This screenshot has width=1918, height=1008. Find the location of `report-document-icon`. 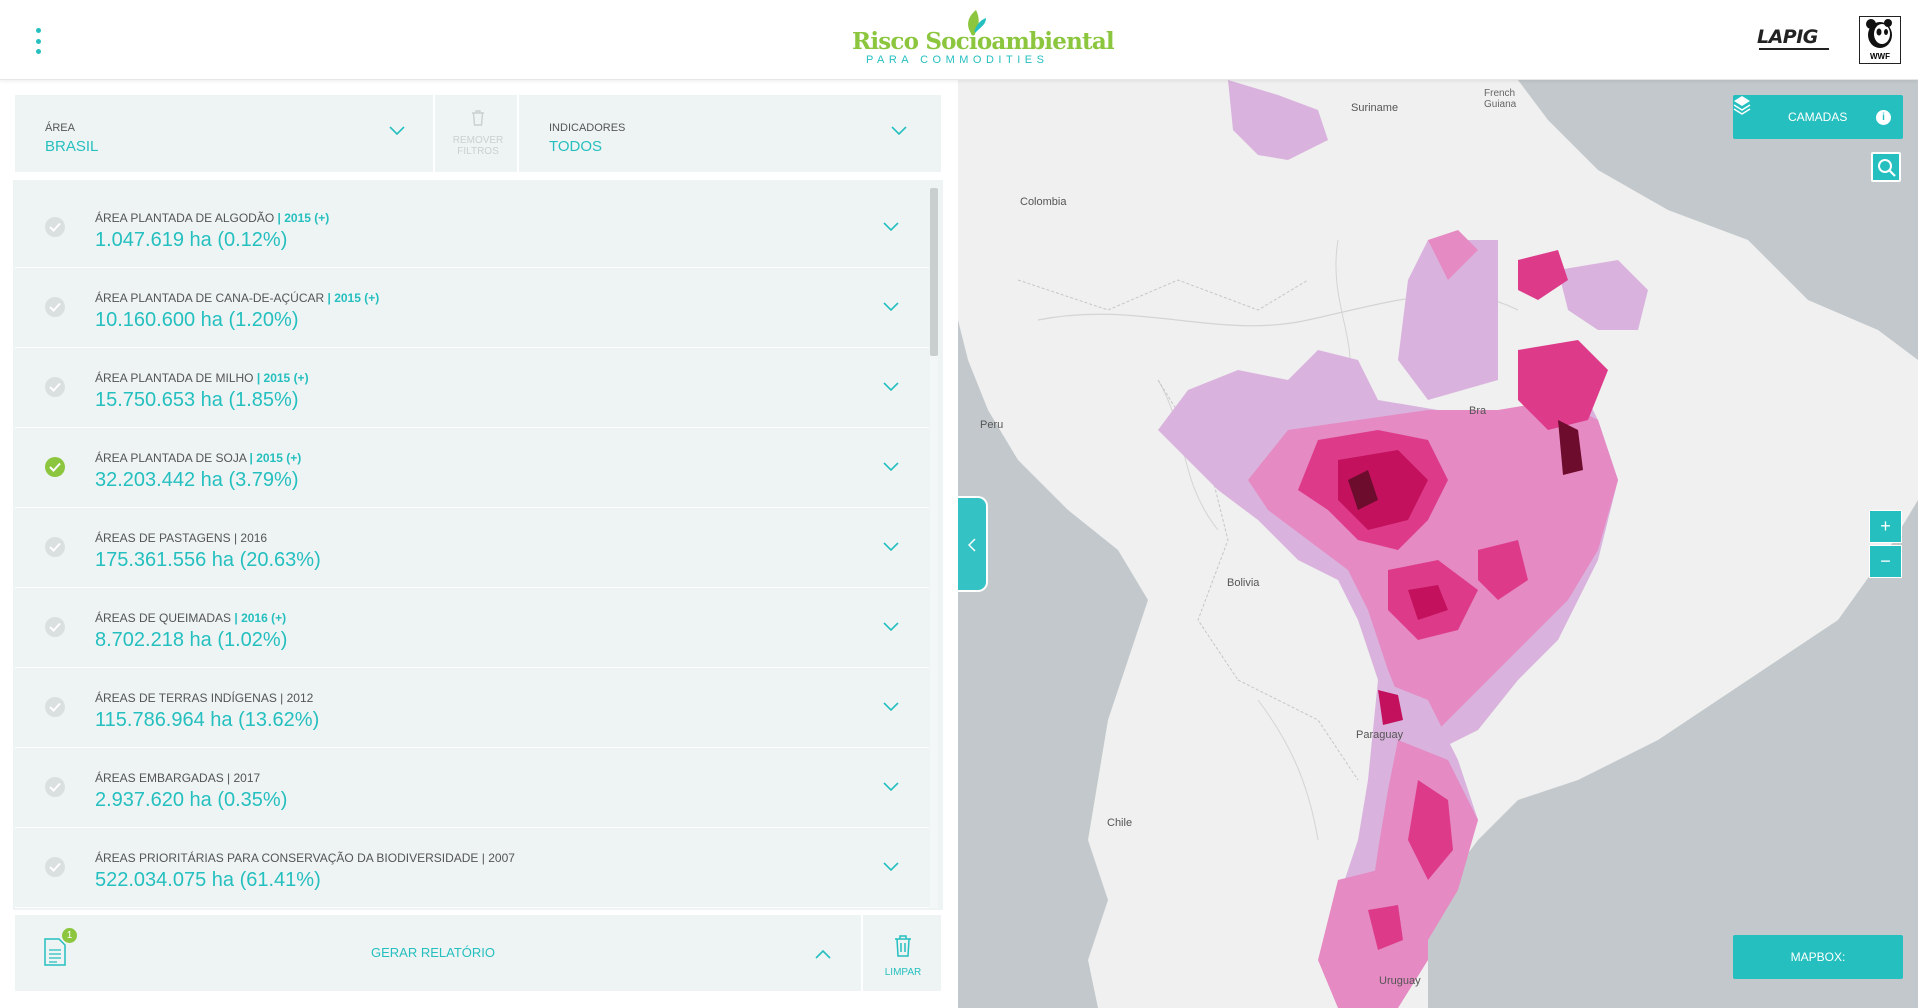

report-document-icon is located at coordinates (55, 954).